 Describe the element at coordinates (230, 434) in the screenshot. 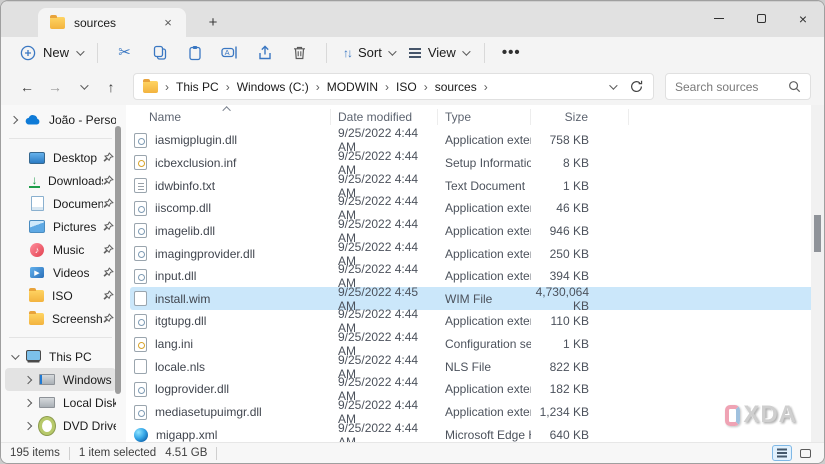

I see `file-name-cell: migapp.xml` at that location.